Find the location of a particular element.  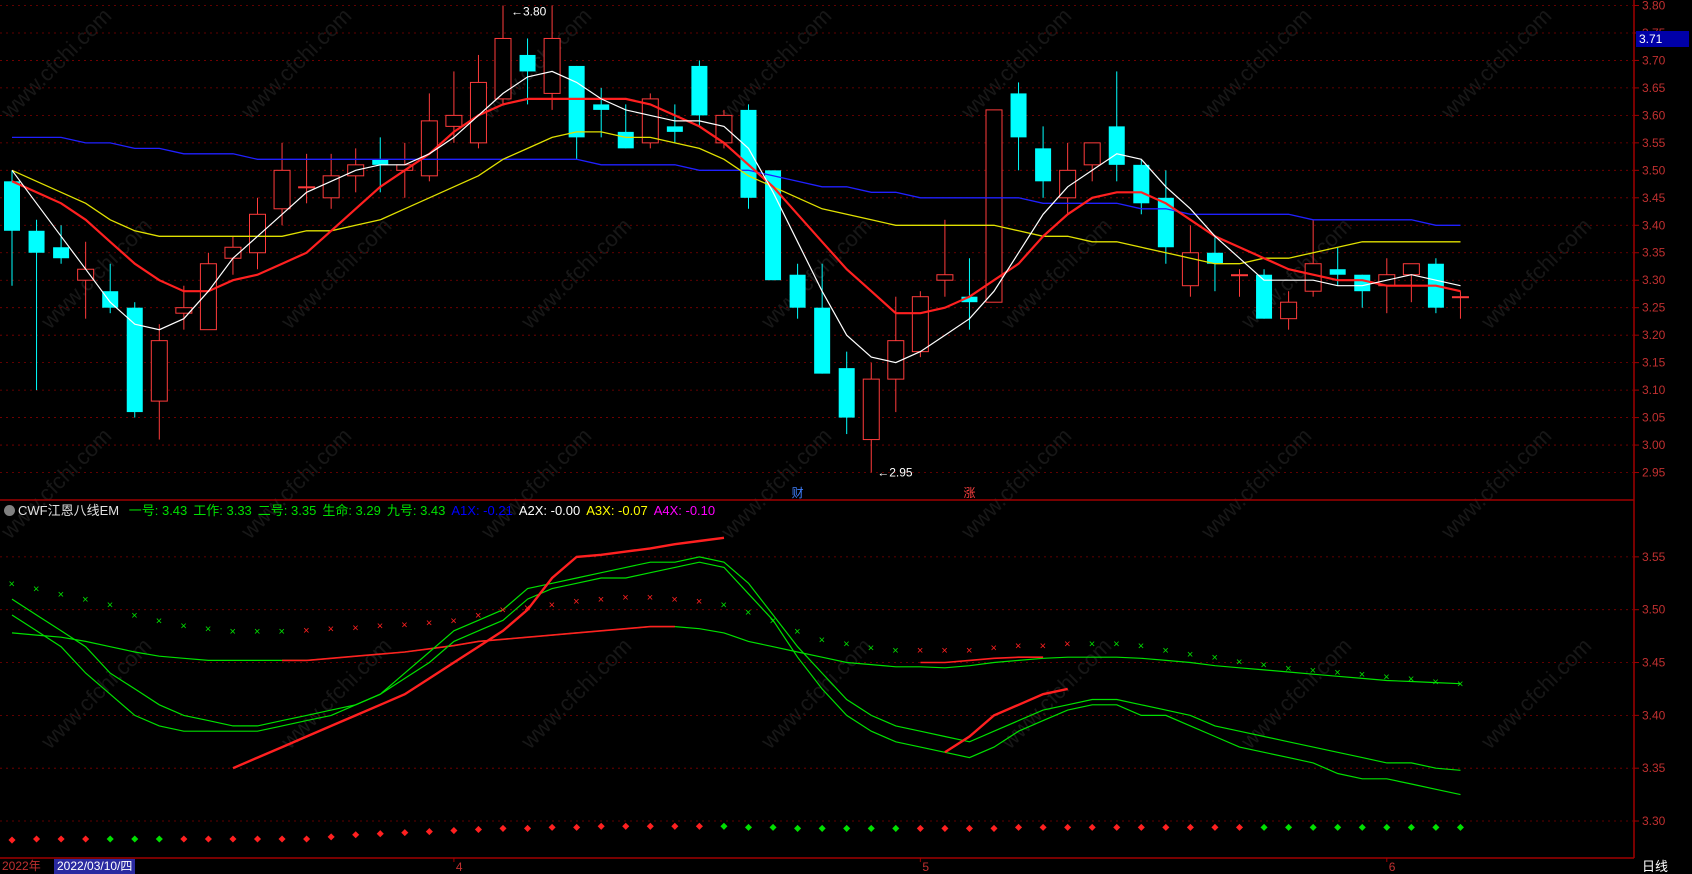

price-tick-label: 3.10 is located at coordinates (1654, 390).